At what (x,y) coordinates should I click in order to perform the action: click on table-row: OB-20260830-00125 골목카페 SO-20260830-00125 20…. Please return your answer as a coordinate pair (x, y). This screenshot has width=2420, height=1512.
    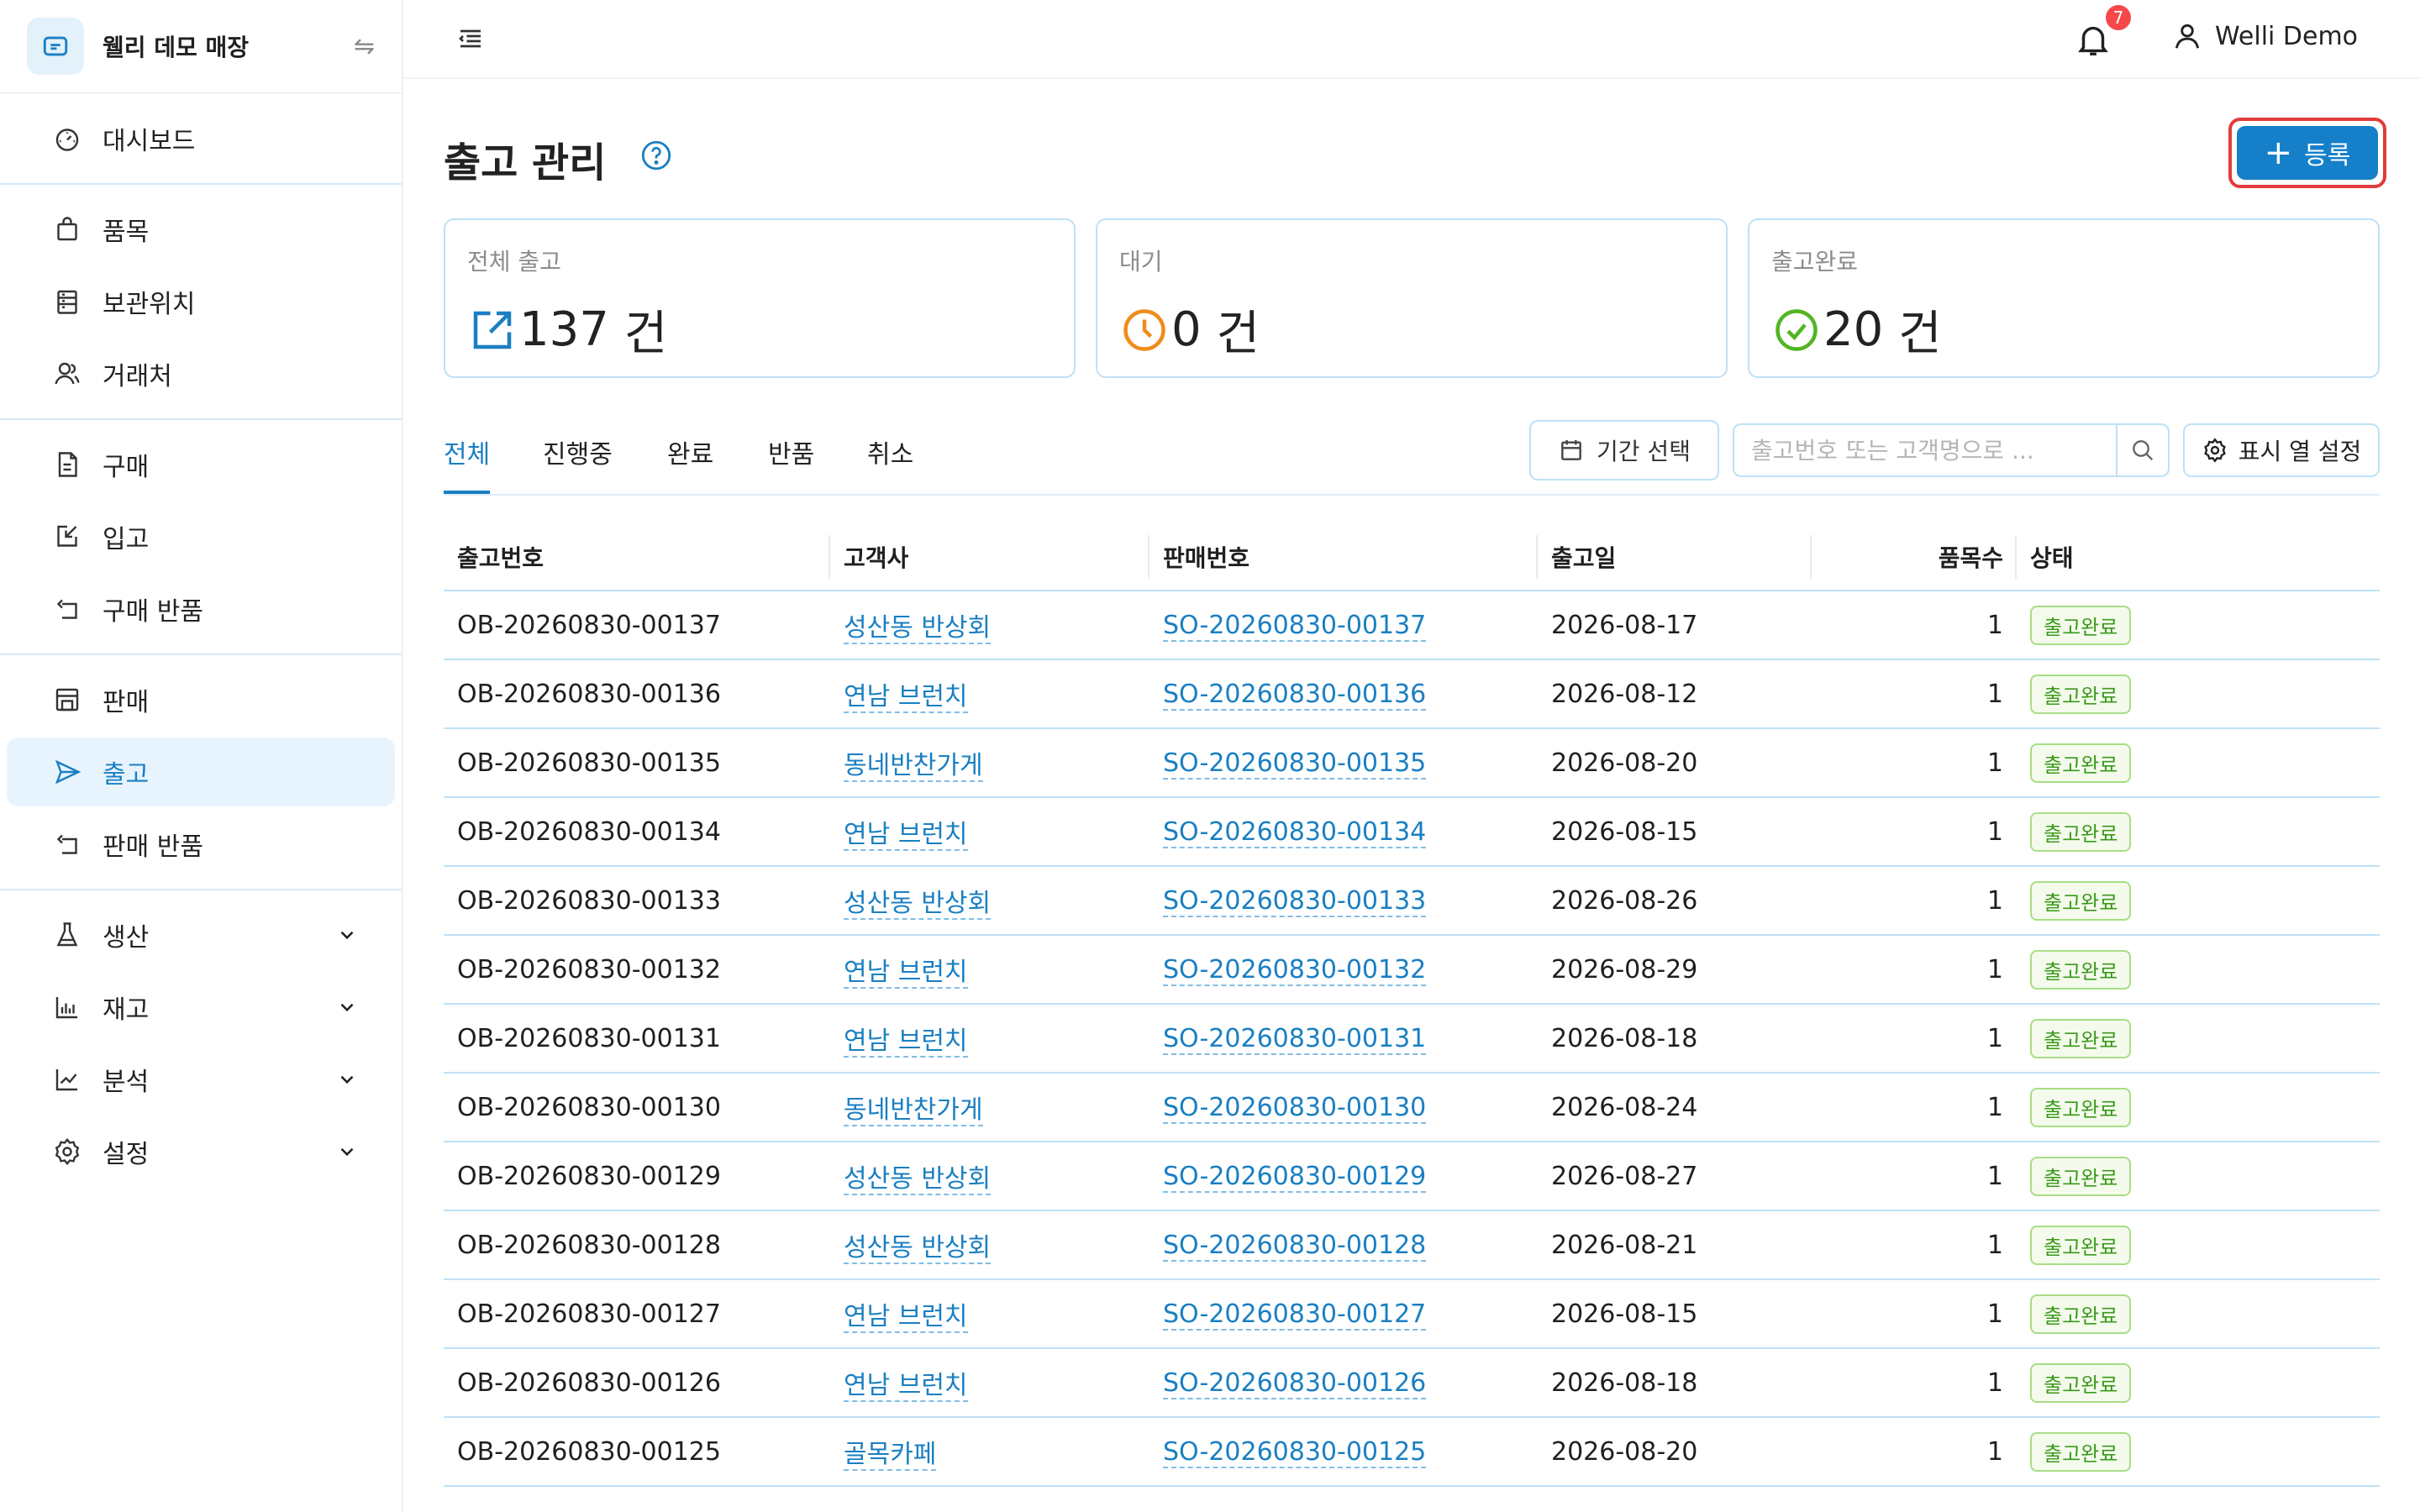
    Looking at the image, I should click on (1412, 1452).